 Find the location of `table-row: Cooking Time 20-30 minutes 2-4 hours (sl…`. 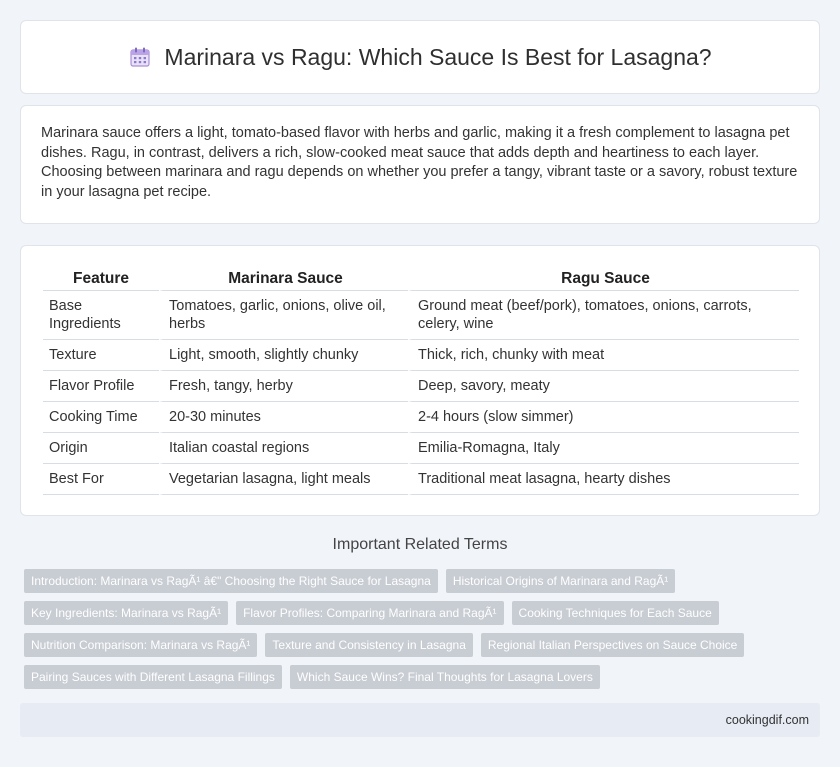

table-row: Cooking Time 20-30 minutes 2-4 hours (sl… is located at coordinates (421, 417).